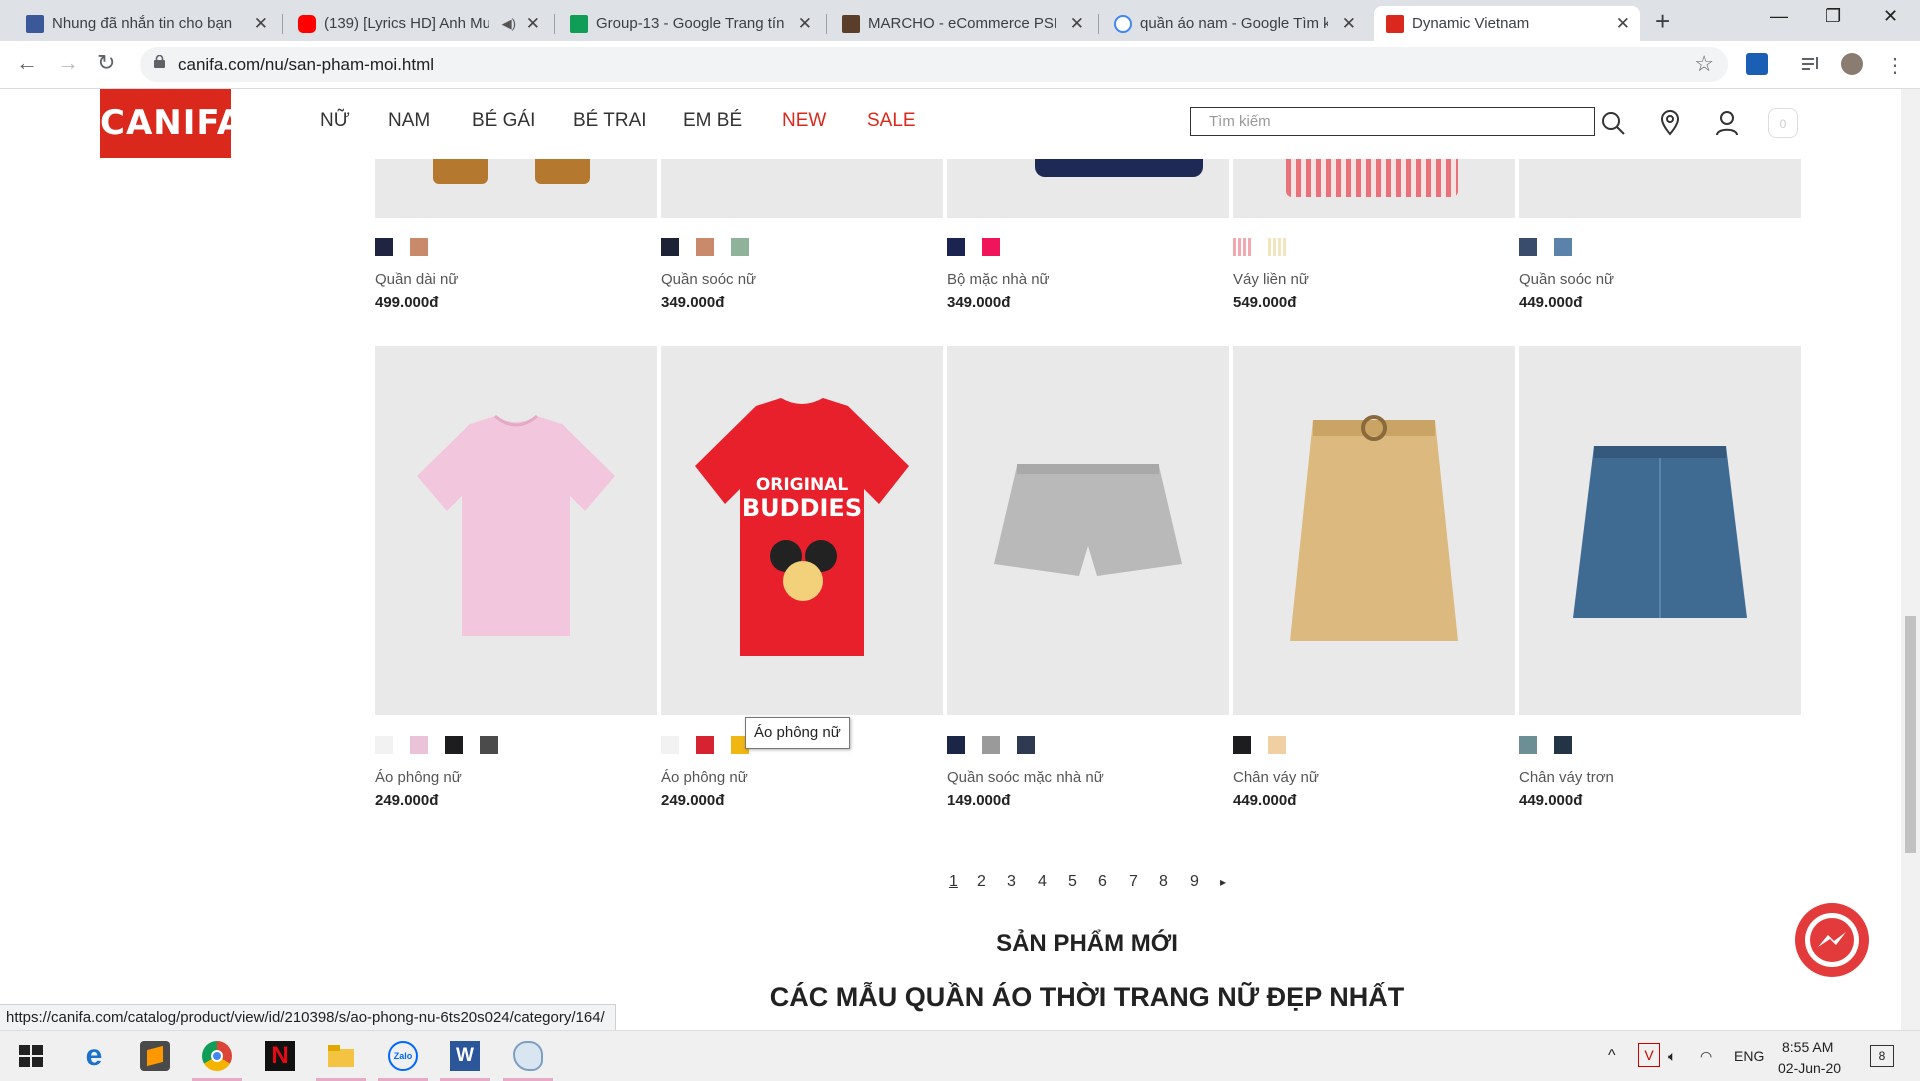 The image size is (1920, 1081). What do you see at coordinates (690, 23) in the screenshot?
I see `browser-tab-sheets: Group-13 - Google Trang tính ✕` at bounding box center [690, 23].